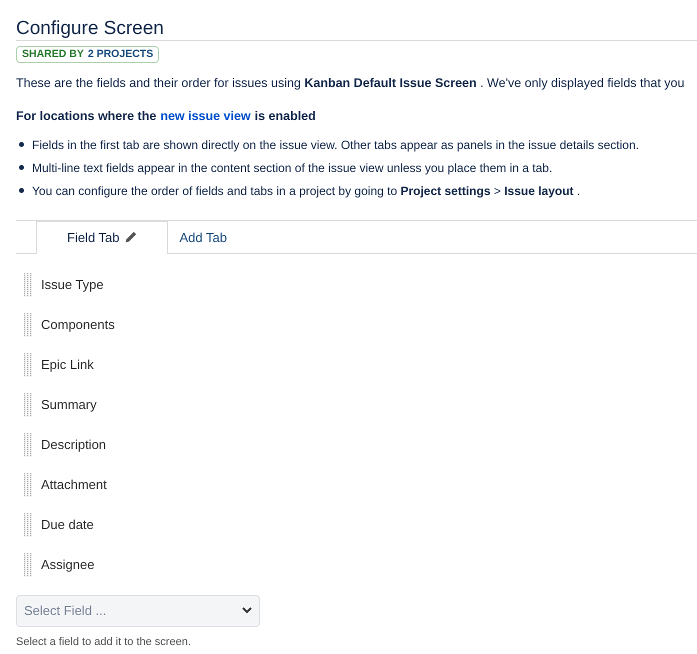 This screenshot has height=654, width=697. Describe the element at coordinates (67, 525) in the screenshot. I see `field-name: Due date` at that location.